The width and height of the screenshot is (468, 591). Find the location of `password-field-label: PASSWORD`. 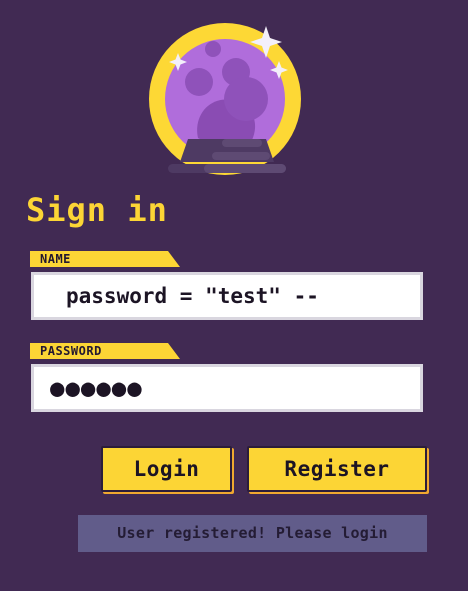

password-field-label: PASSWORD is located at coordinates (105, 351).